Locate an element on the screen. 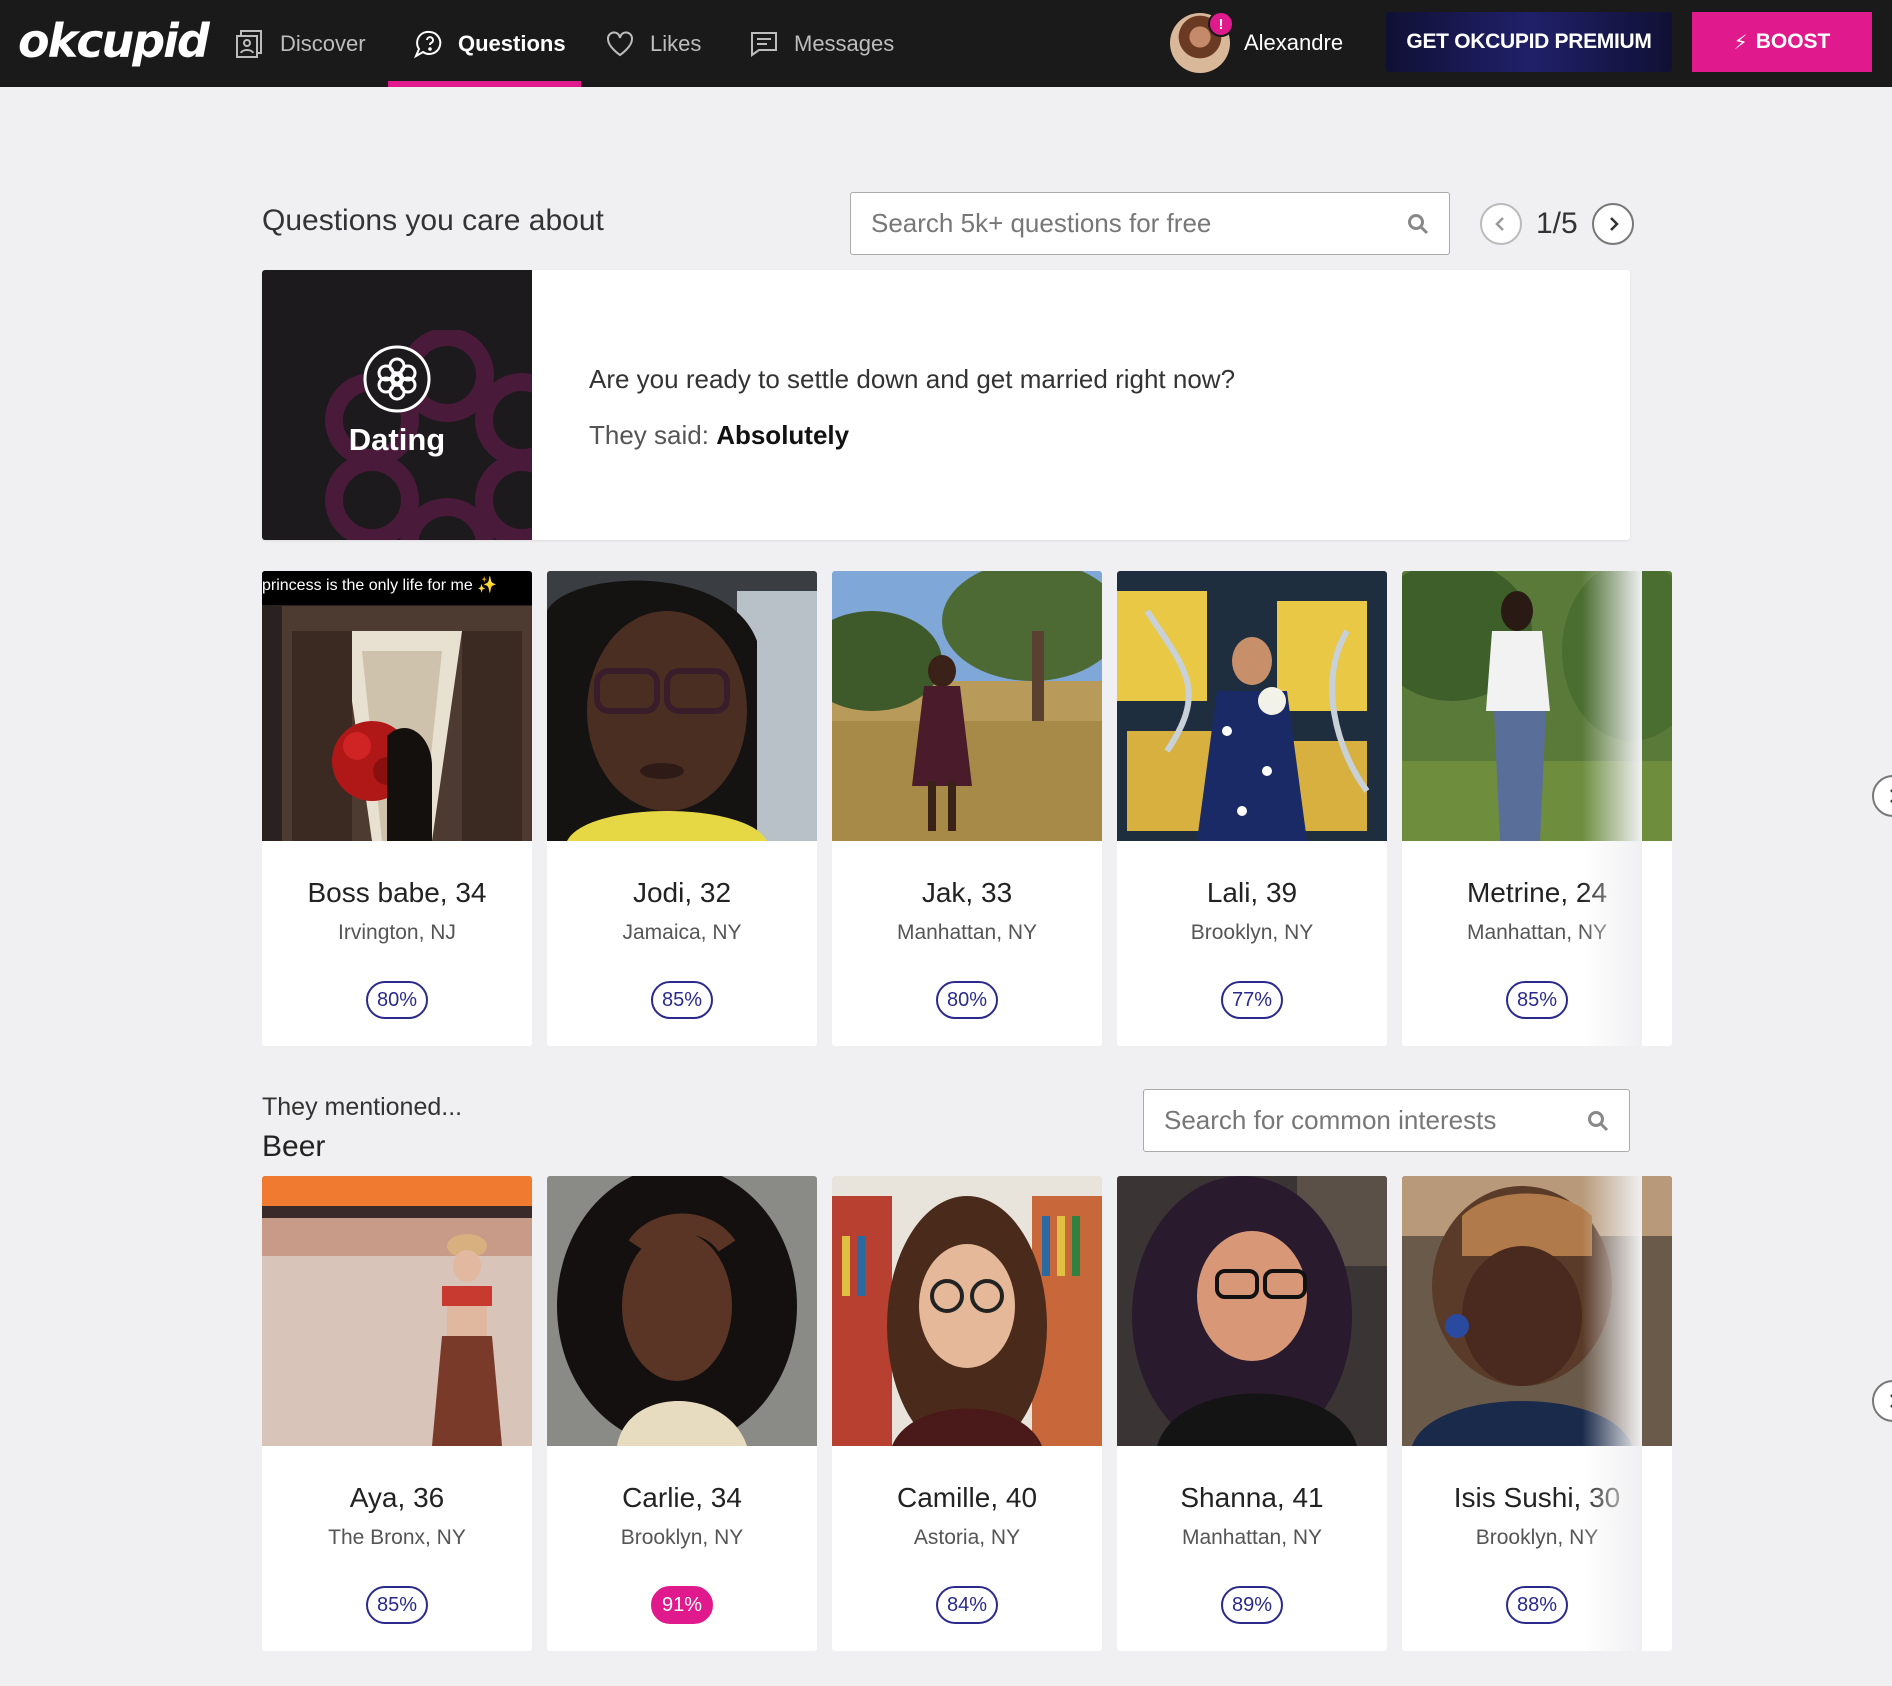  notification-badge: ! is located at coordinates (1221, 24).